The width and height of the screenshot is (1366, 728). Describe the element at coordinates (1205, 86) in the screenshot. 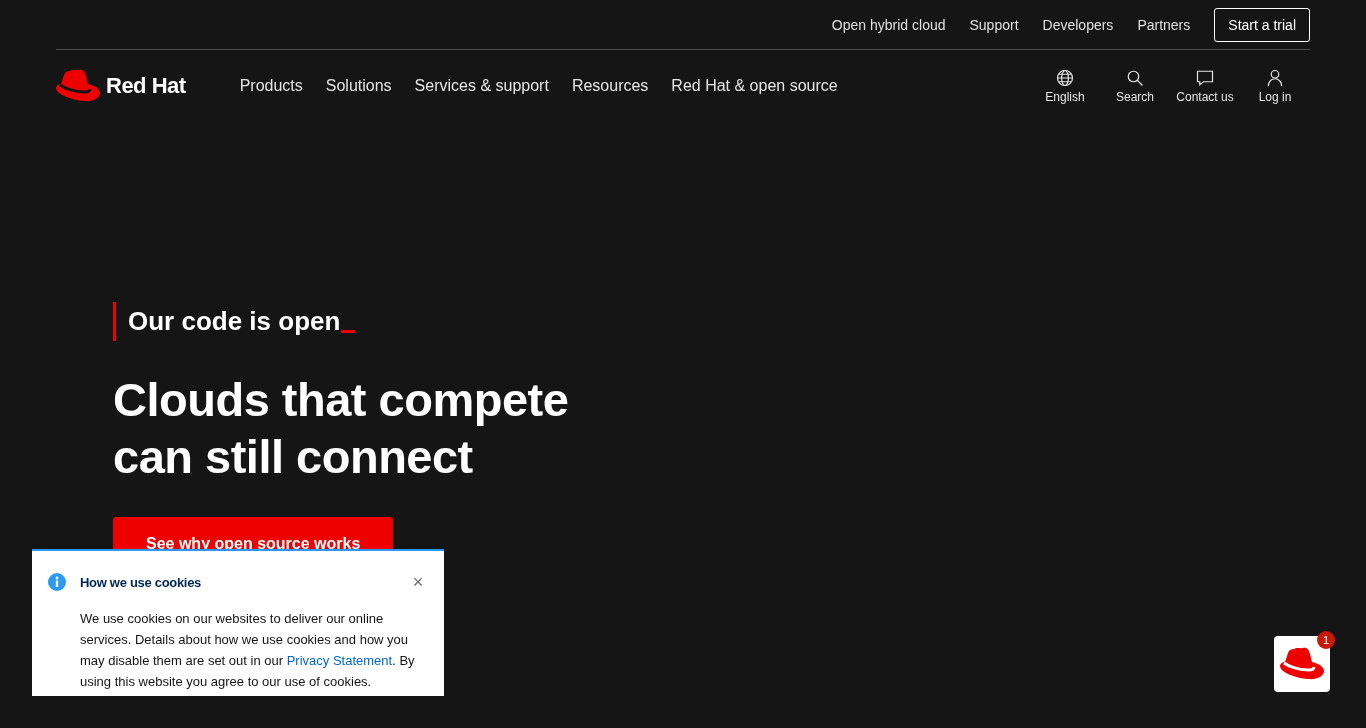

I see `nav-action: Contact us` at that location.